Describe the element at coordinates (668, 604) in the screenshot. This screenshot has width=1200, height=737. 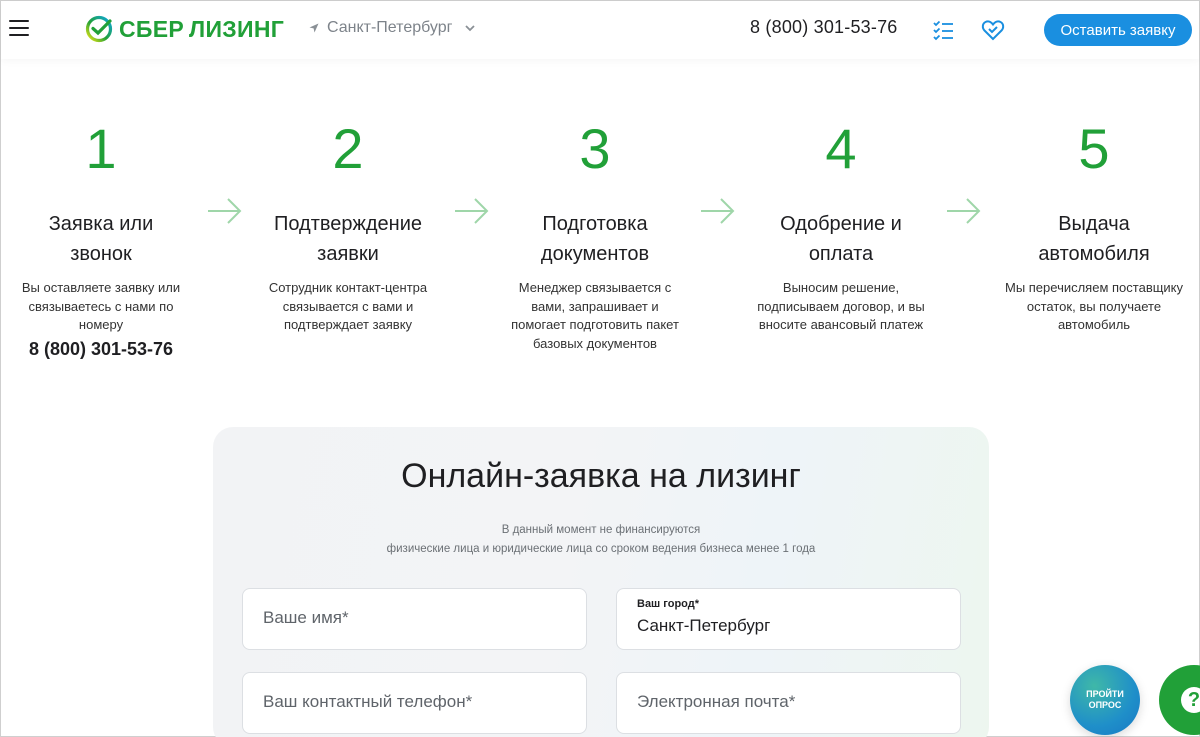
I see `city-field-label: Ваш город*` at that location.